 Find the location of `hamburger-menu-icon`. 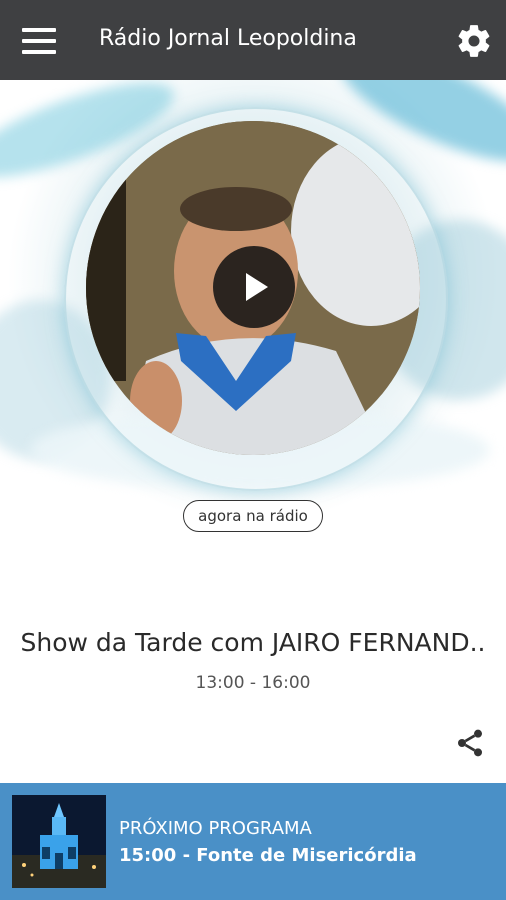

hamburger-menu-icon is located at coordinates (39, 41).